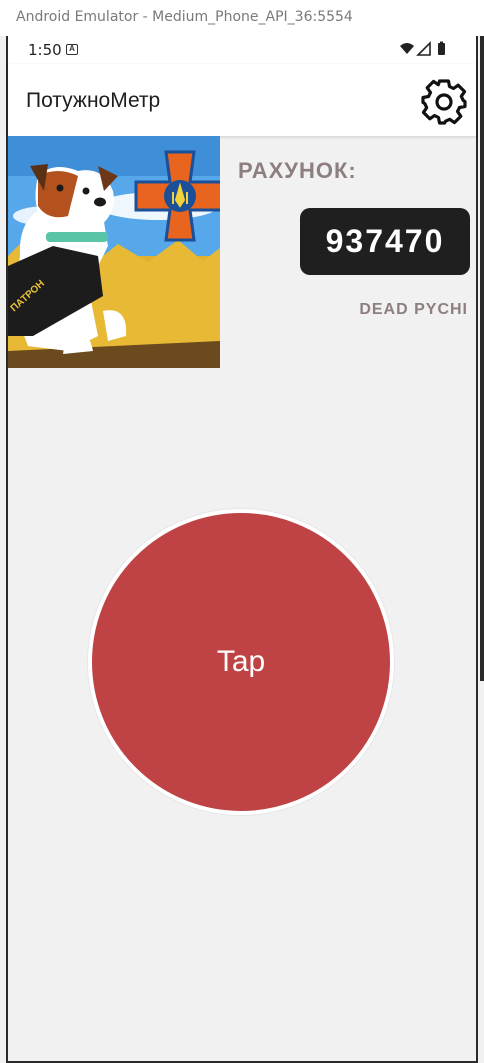 The image size is (484, 1063). I want to click on a-badge-icon: A, so click(72, 49).